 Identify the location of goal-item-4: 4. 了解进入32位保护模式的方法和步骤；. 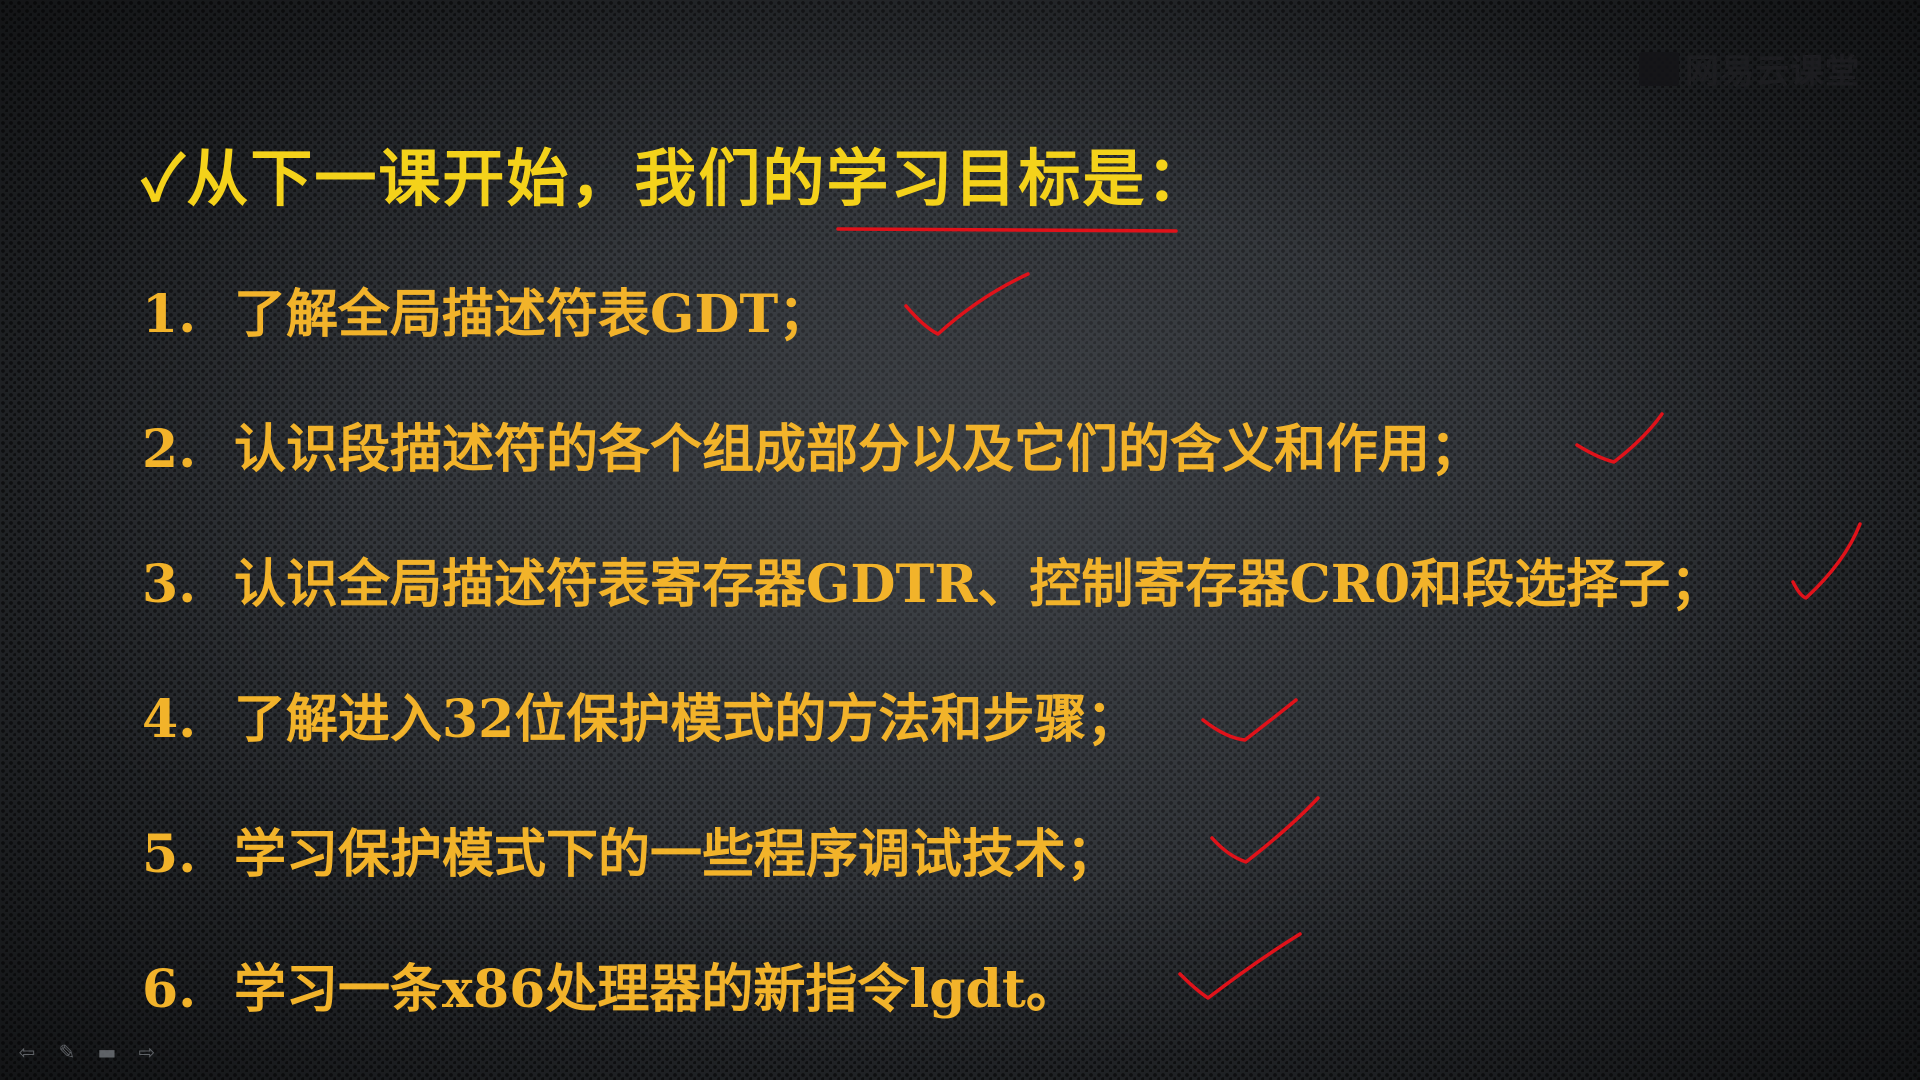
(932, 744).